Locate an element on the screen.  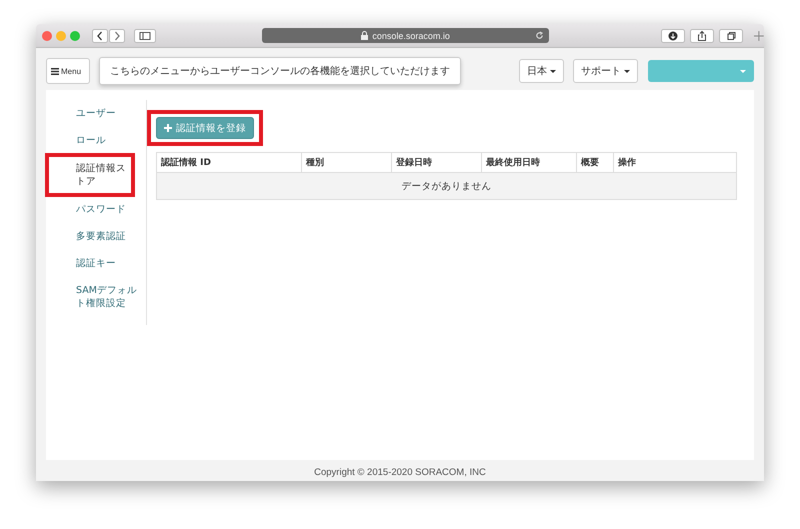
copyright-text: Copyright © 2015-2020 SORACOM, INC is located at coordinates (400, 473).